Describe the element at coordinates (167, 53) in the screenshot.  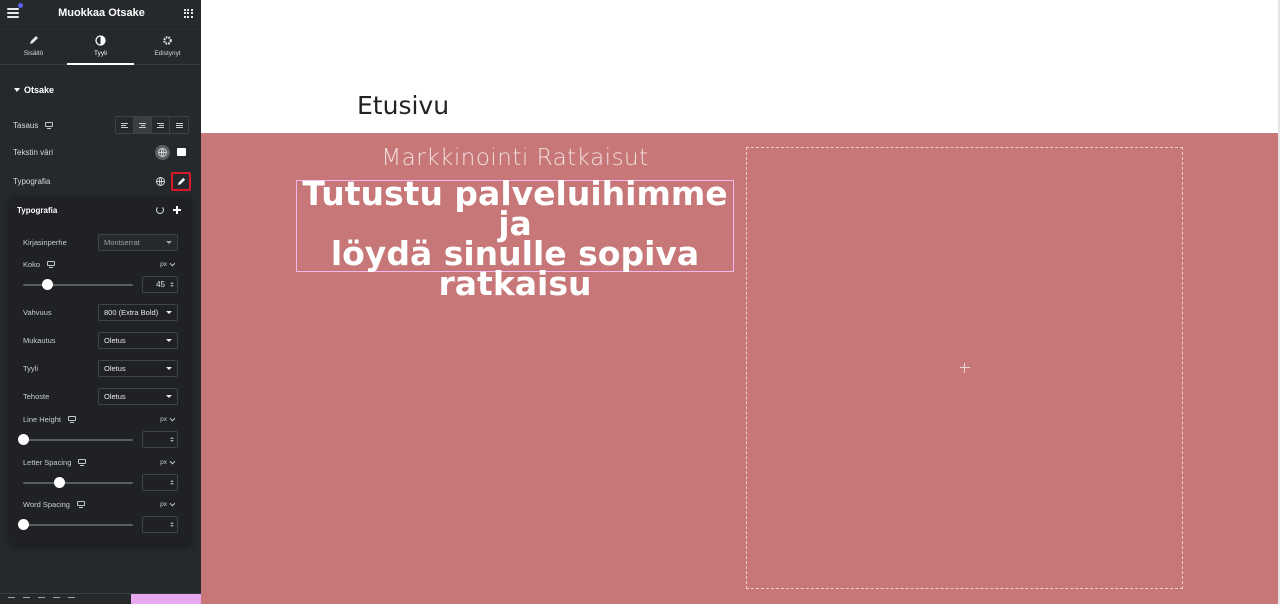
I see `tab-advanced-label: Edistynyt` at that location.